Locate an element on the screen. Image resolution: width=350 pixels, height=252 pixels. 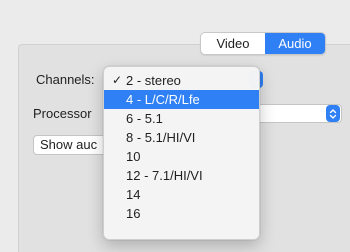
menu-item-2-stereo: ✓ 2 - stereo is located at coordinates (181, 80).